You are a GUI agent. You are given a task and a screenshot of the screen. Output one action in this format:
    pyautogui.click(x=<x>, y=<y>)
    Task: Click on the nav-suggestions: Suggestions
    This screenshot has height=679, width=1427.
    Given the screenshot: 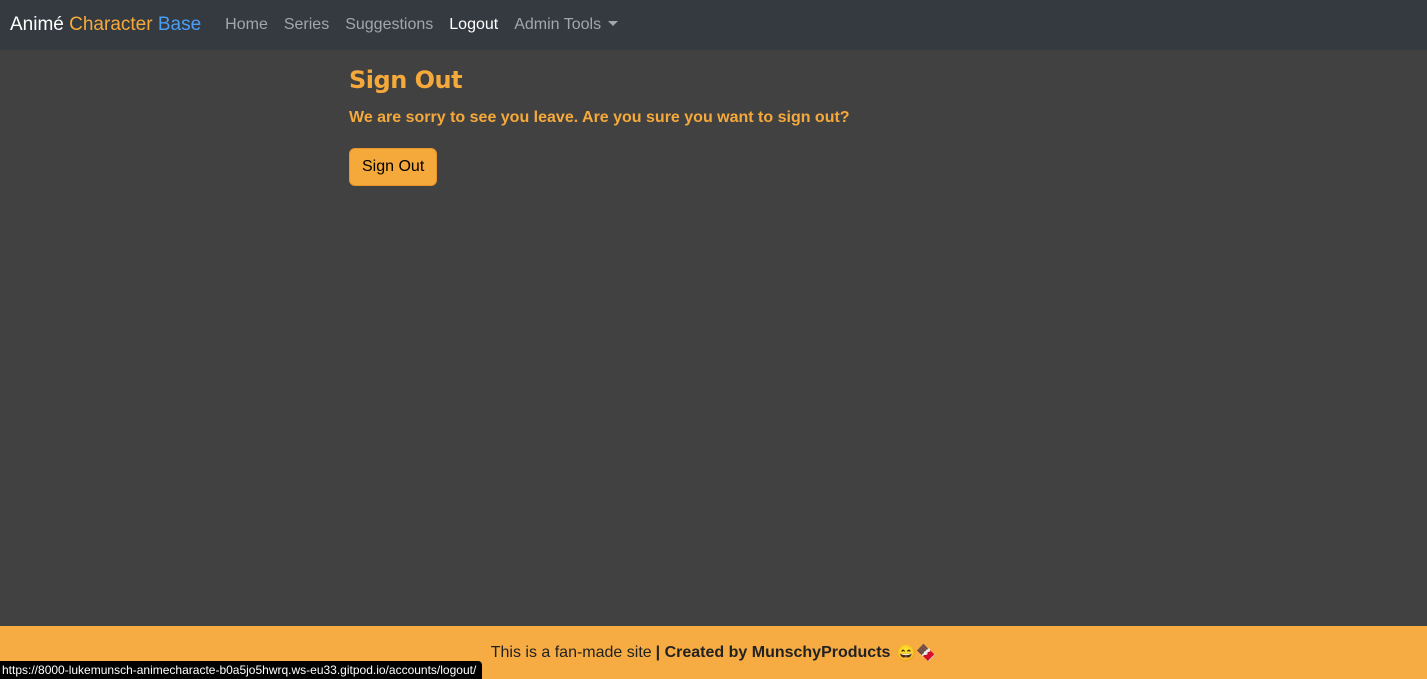 What is the action you would take?
    pyautogui.click(x=389, y=25)
    